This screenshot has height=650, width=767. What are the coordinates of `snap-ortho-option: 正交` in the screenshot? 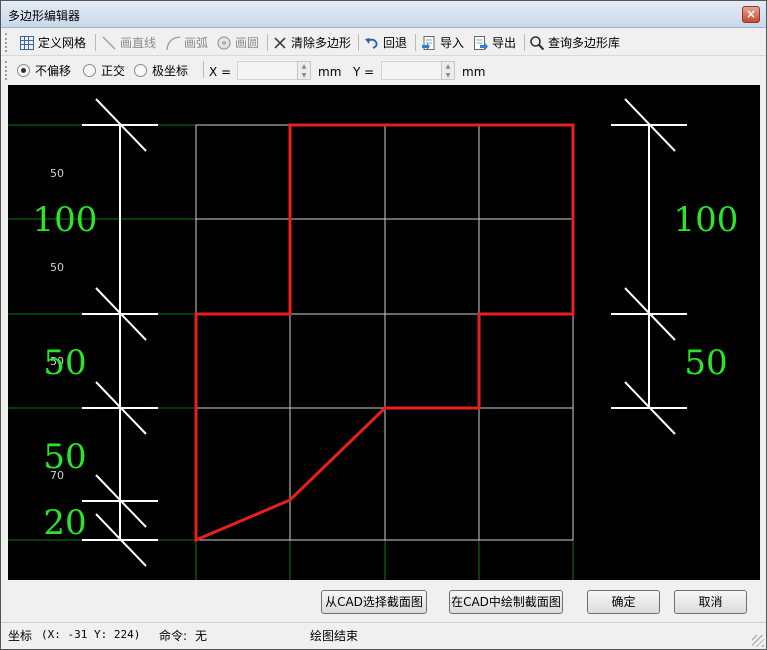 It's located at (104, 70).